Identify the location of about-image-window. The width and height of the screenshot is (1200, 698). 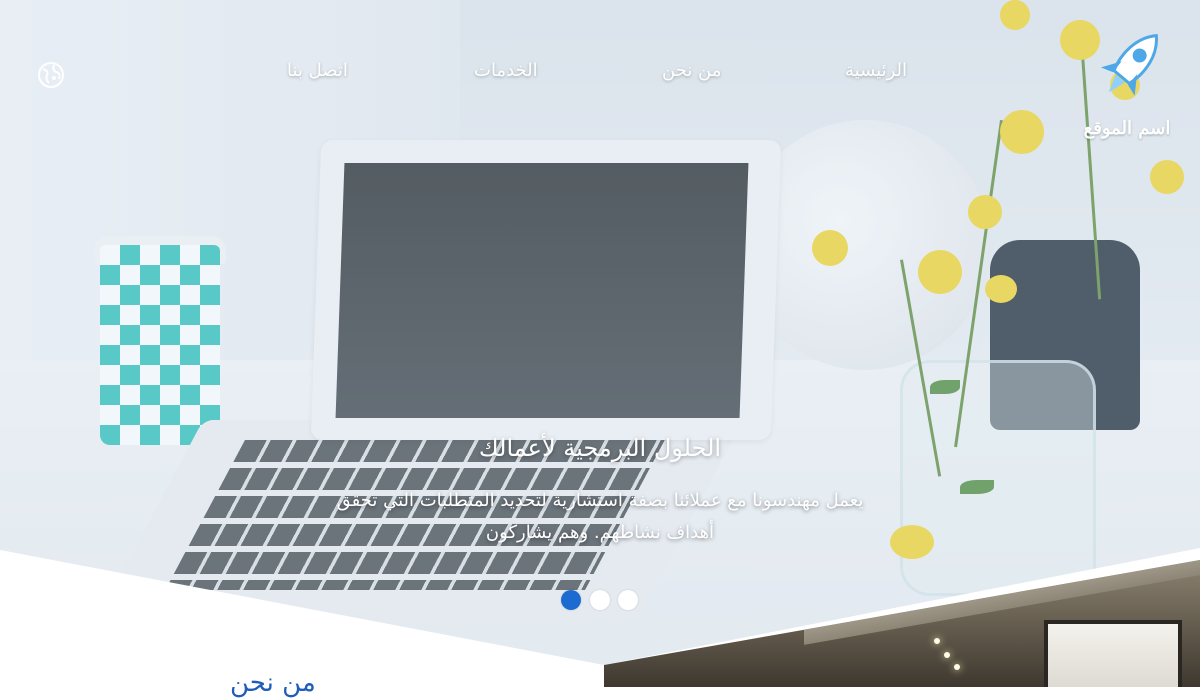
(1113, 653).